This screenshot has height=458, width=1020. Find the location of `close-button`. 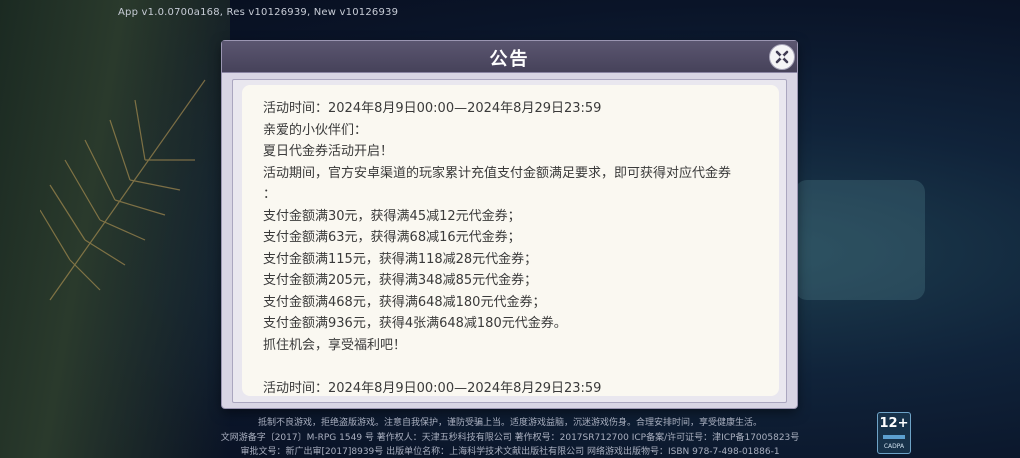

close-button is located at coordinates (782, 57).